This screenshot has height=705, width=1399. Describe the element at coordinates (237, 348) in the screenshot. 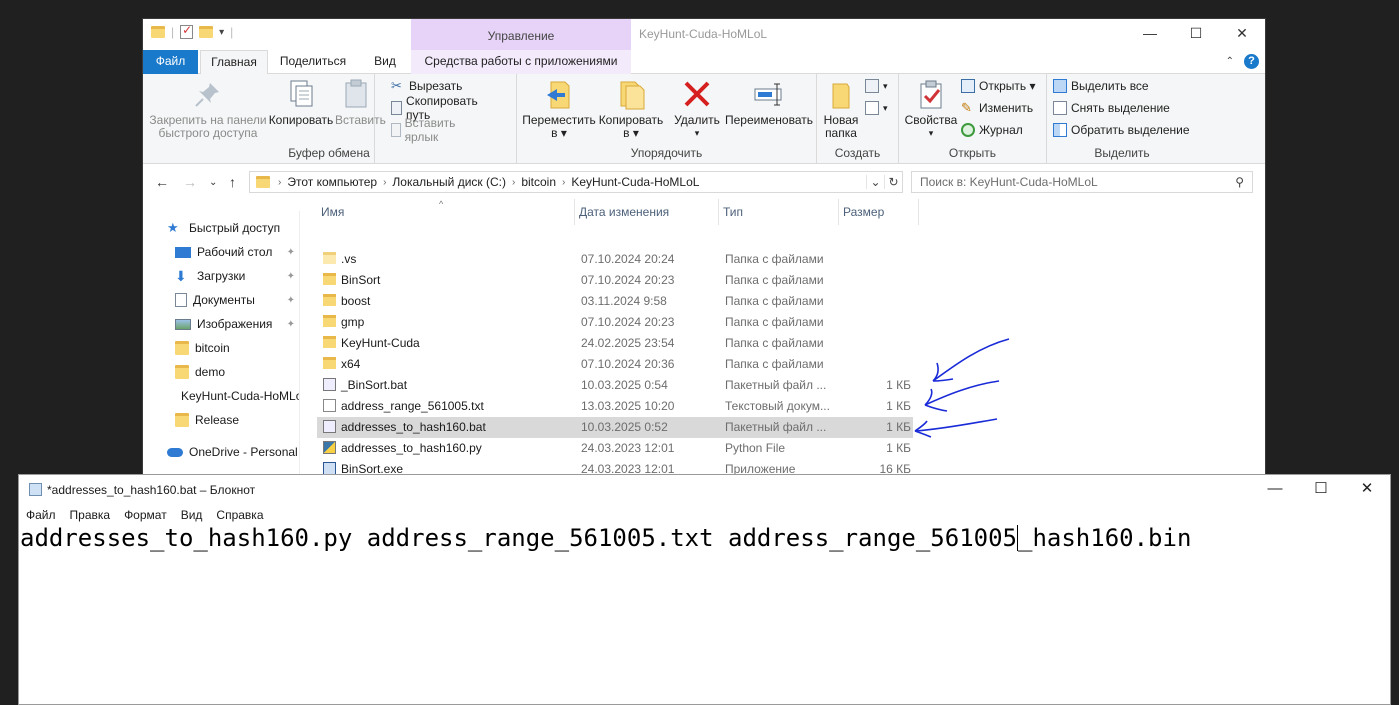

I see `nav-bitcoin: bitcoin` at that location.